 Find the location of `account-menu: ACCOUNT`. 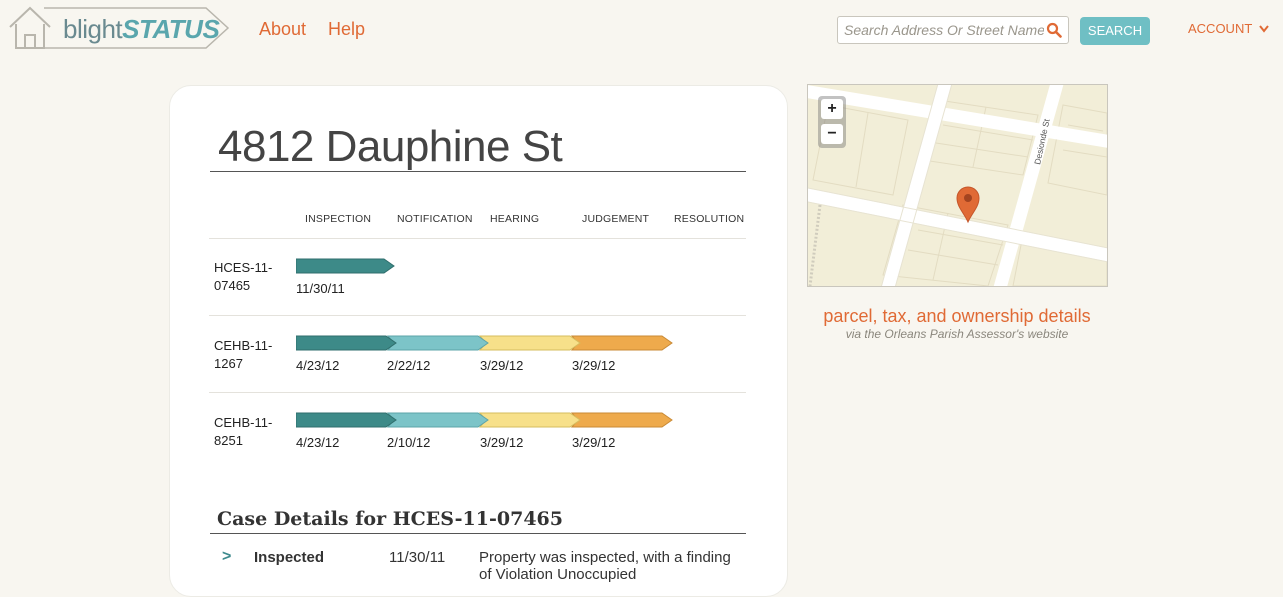

account-menu: ACCOUNT is located at coordinates (1228, 28).